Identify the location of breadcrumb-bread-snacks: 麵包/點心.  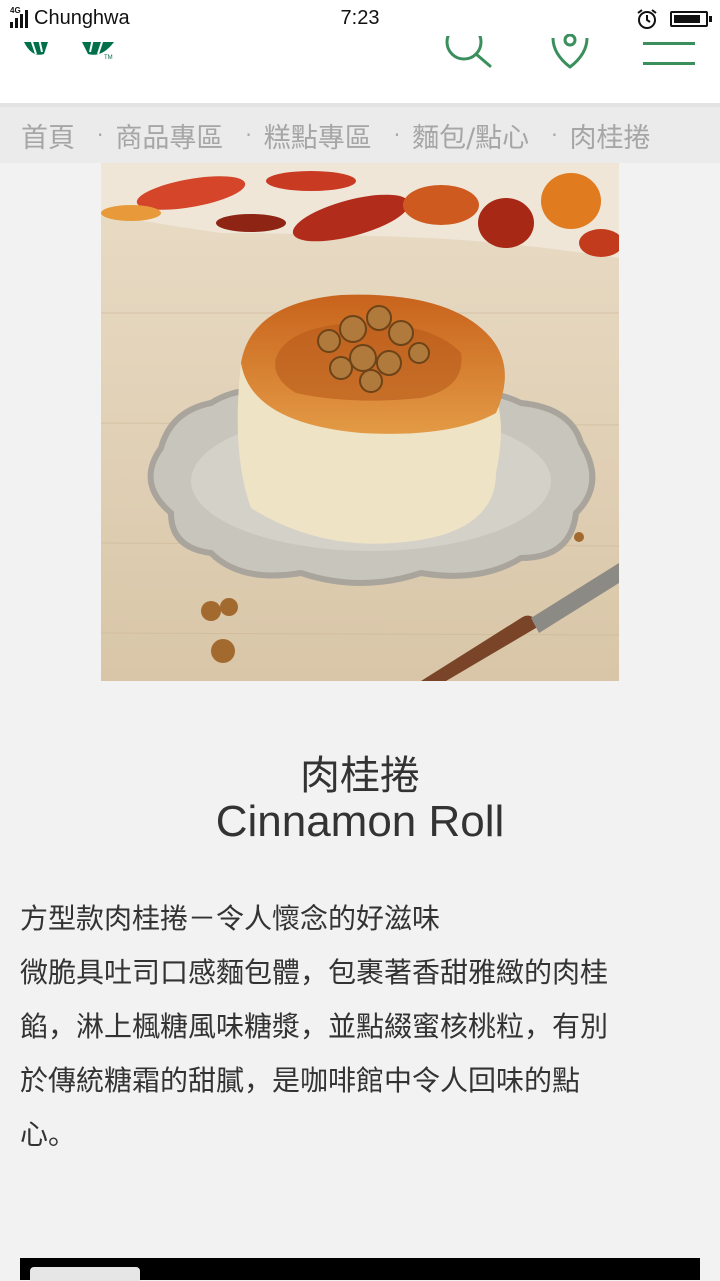
(470, 135).